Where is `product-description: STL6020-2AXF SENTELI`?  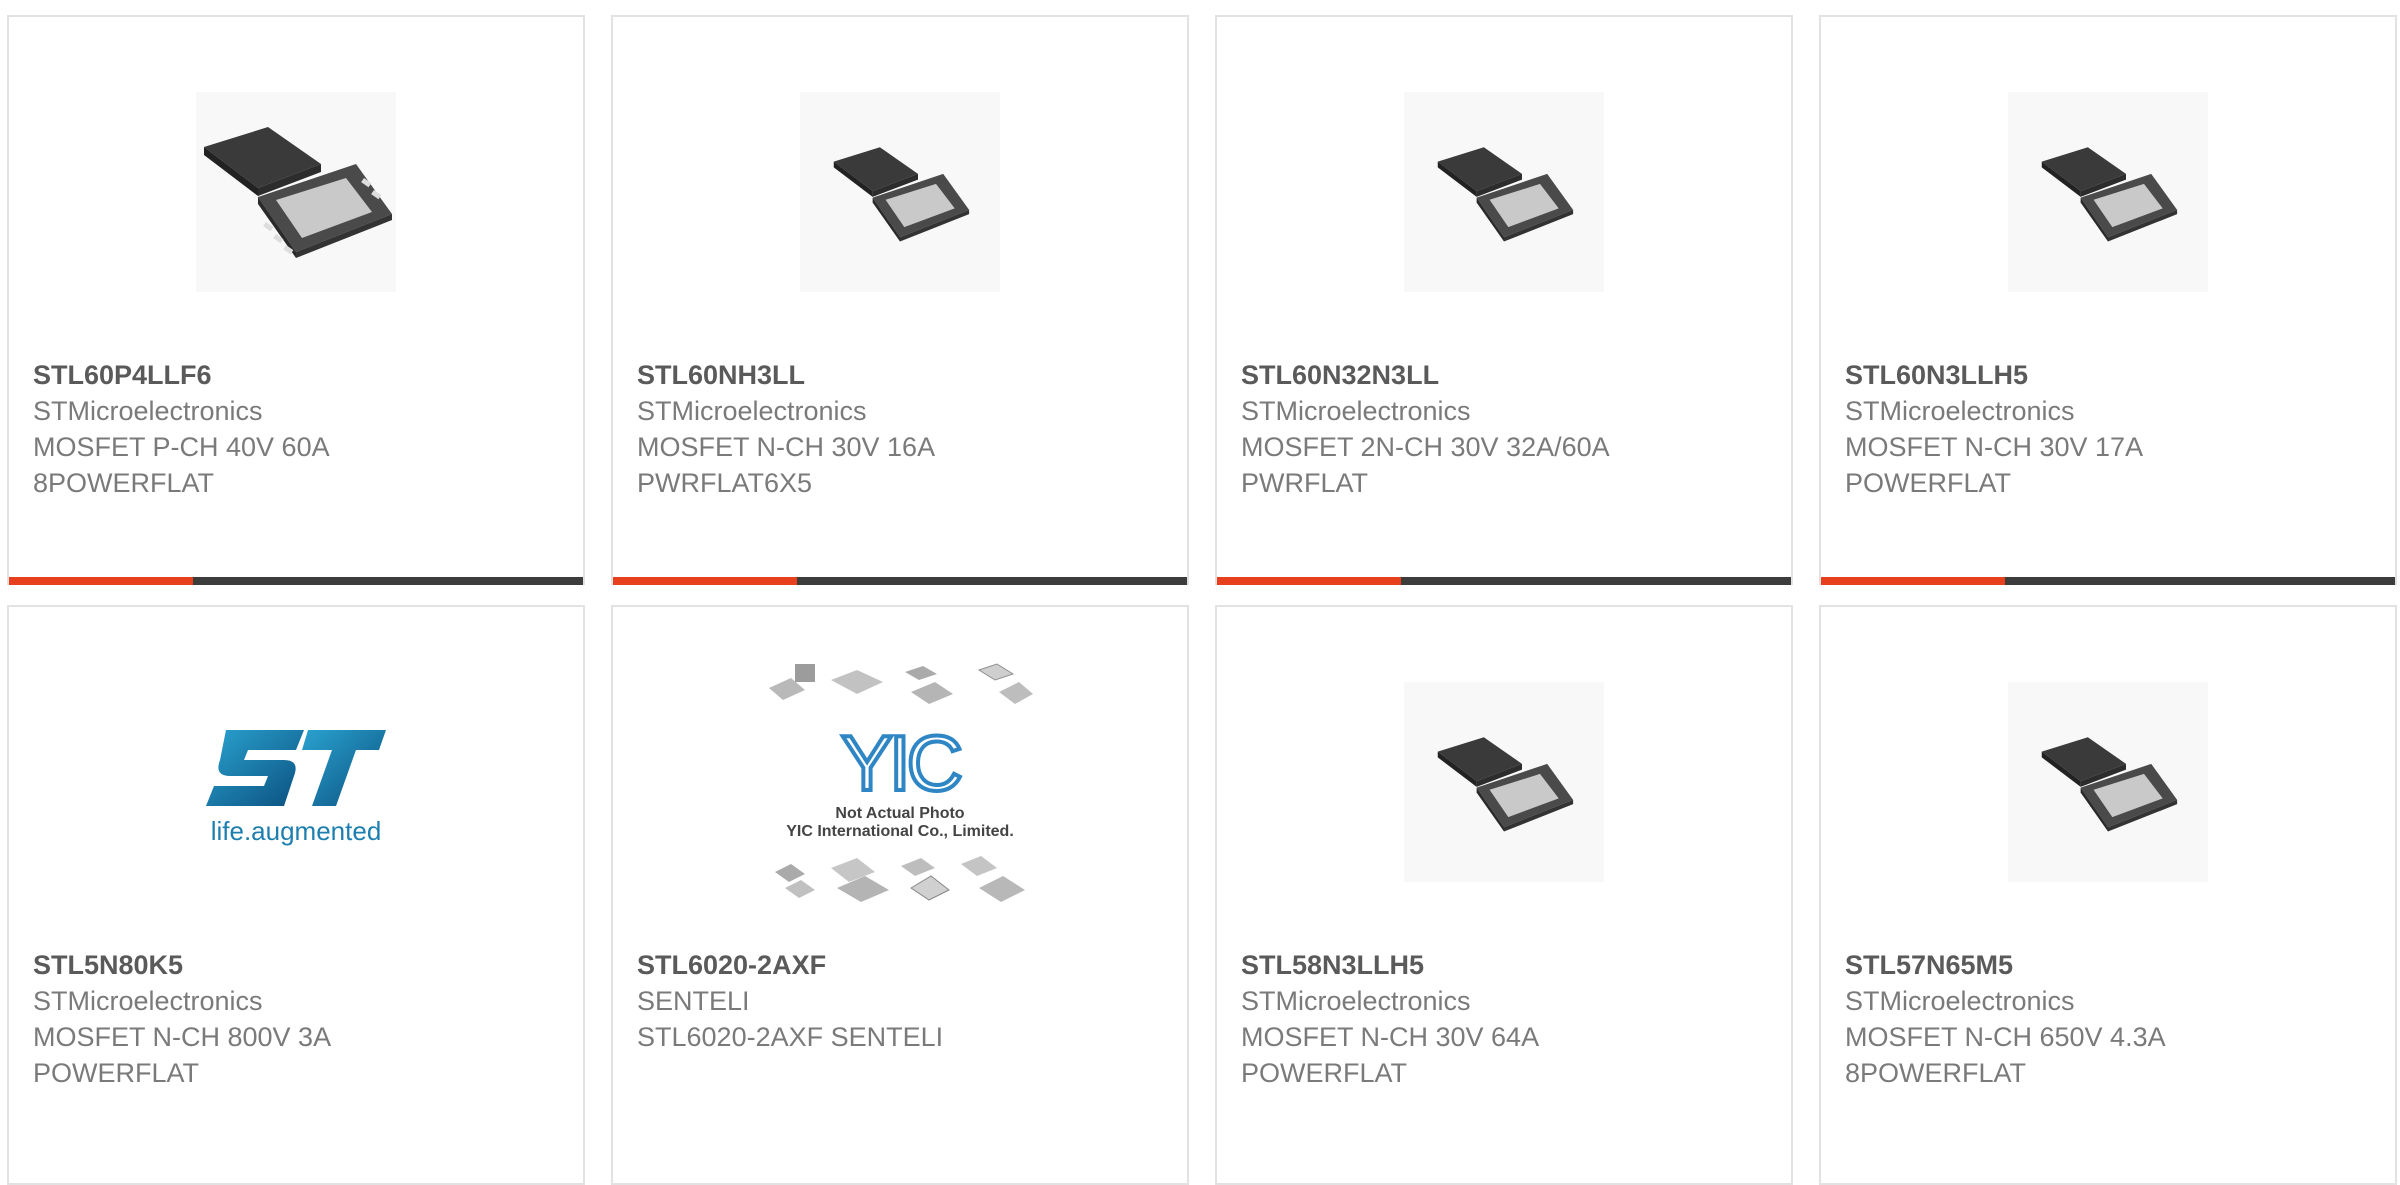 product-description: STL6020-2AXF SENTELI is located at coordinates (790, 1037).